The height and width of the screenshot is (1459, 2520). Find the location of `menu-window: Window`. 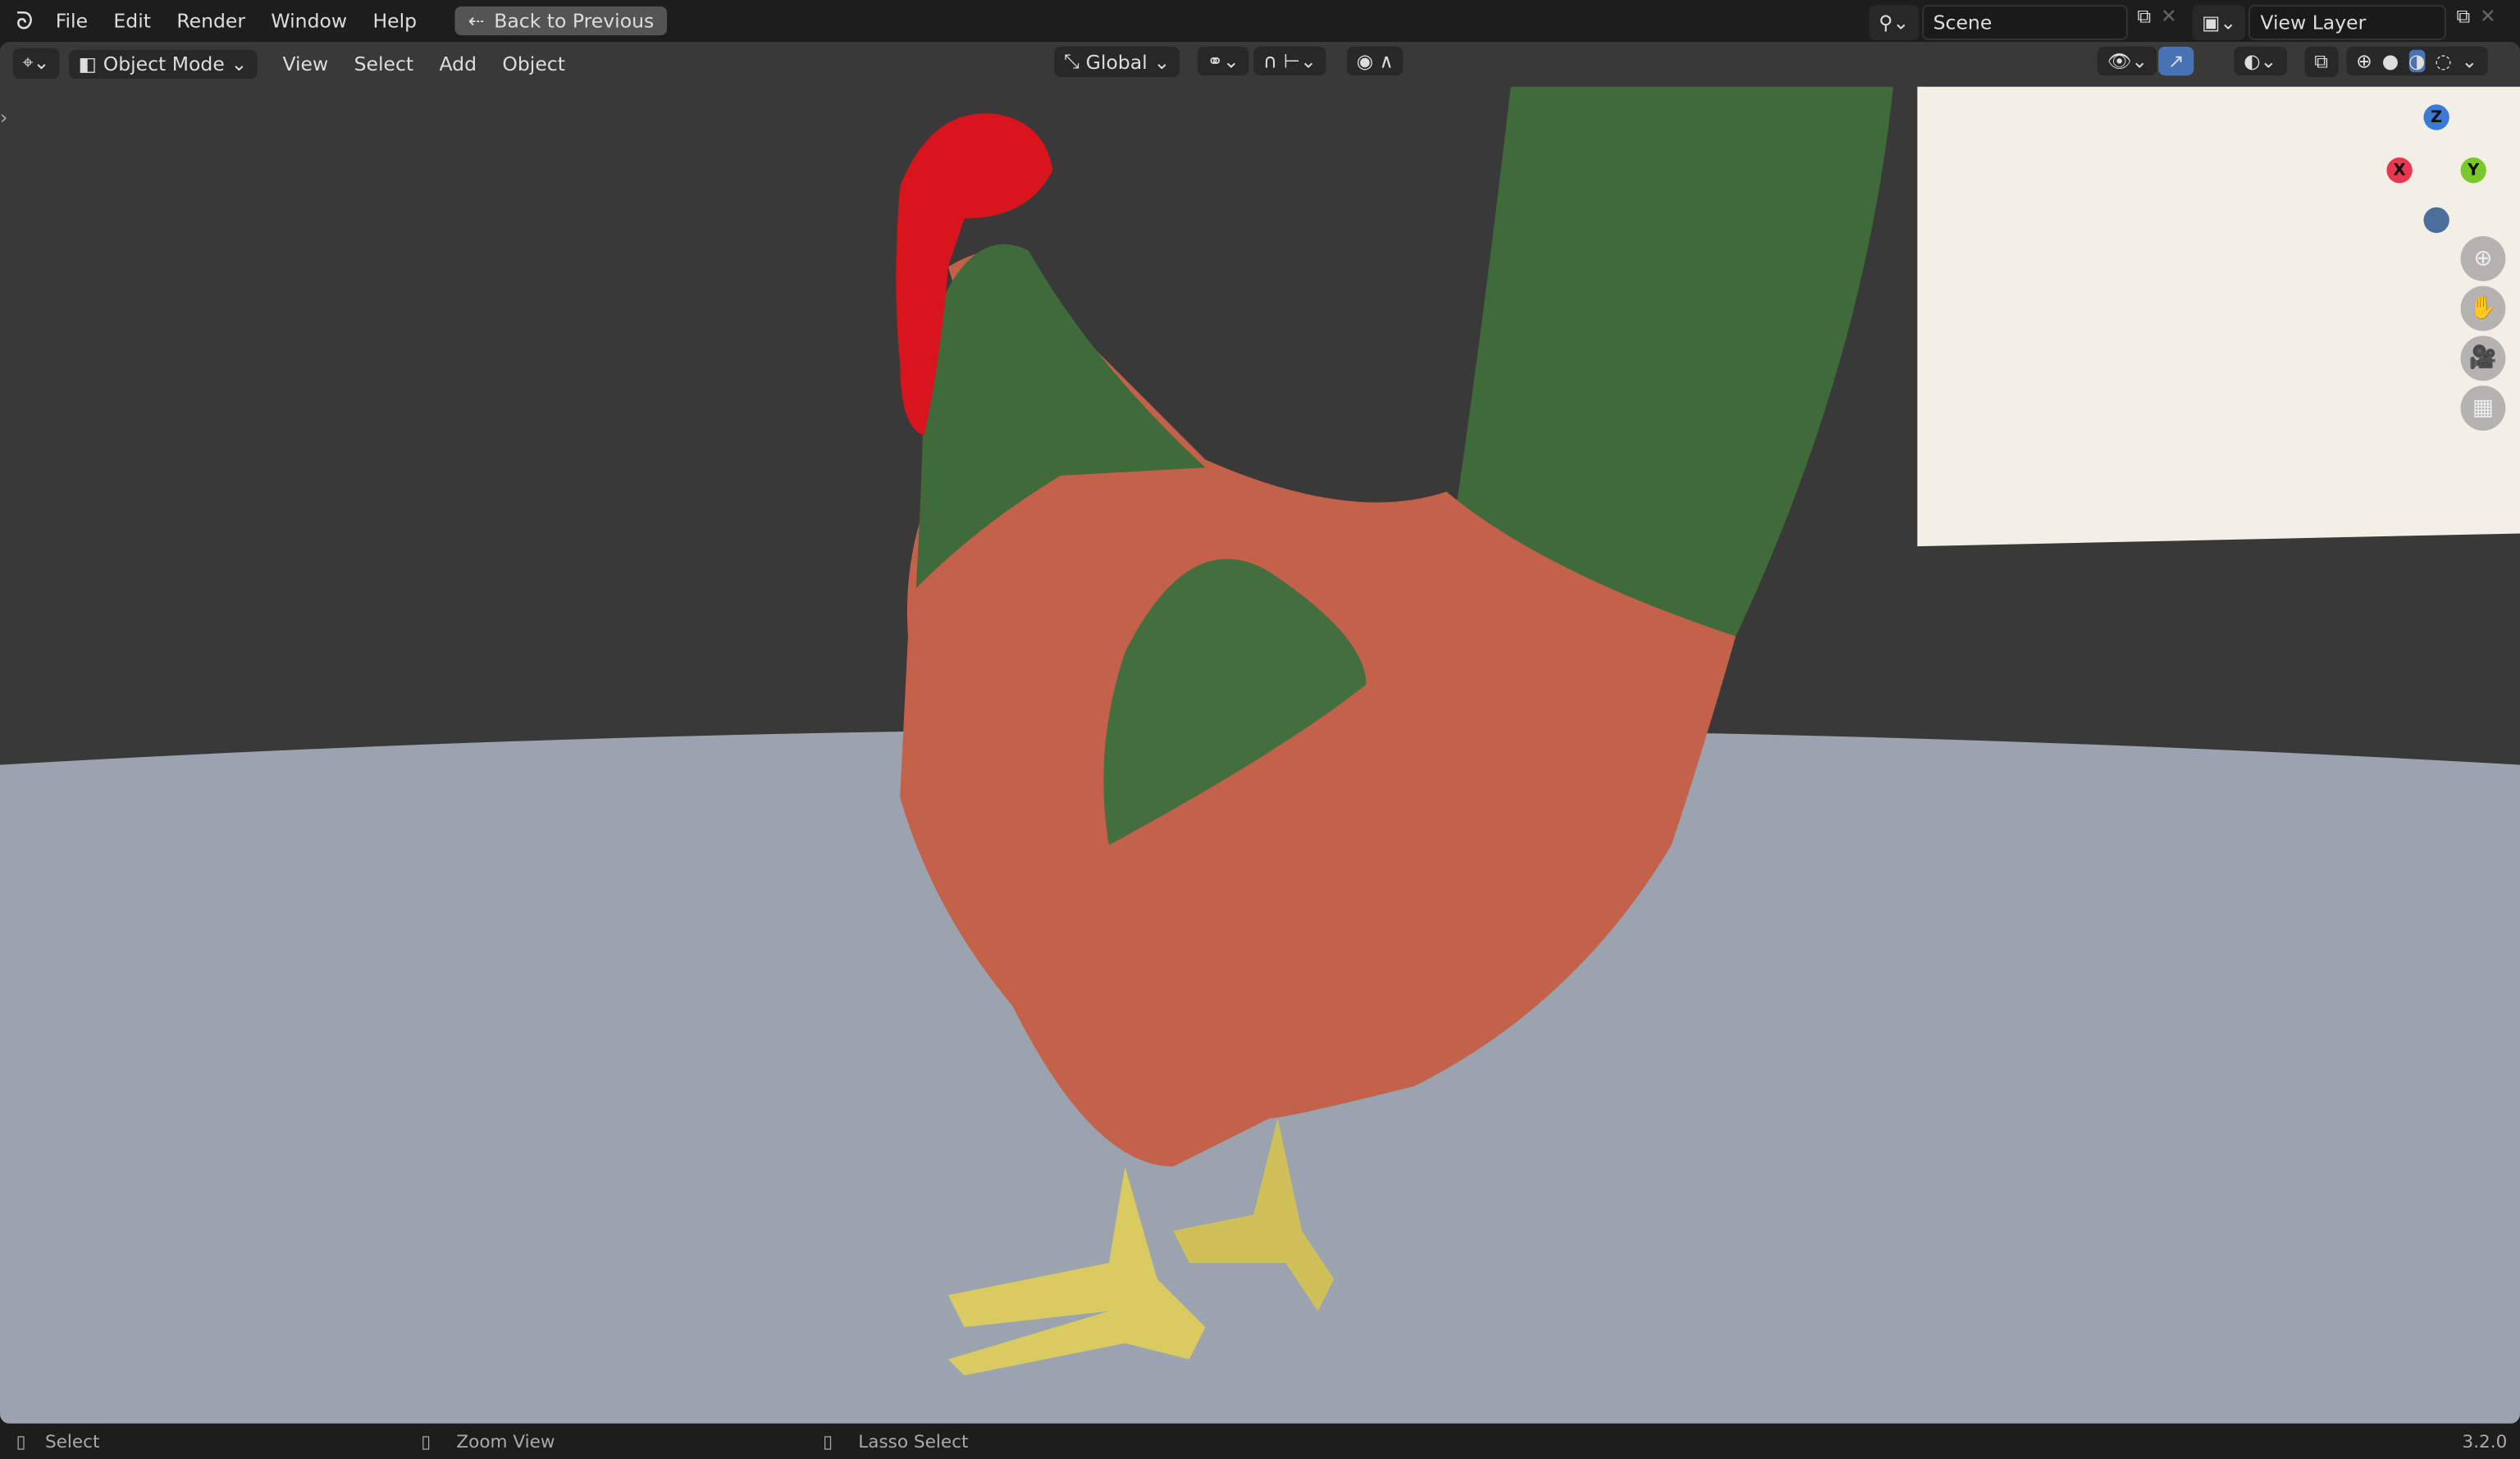

menu-window: Window is located at coordinates (309, 21).